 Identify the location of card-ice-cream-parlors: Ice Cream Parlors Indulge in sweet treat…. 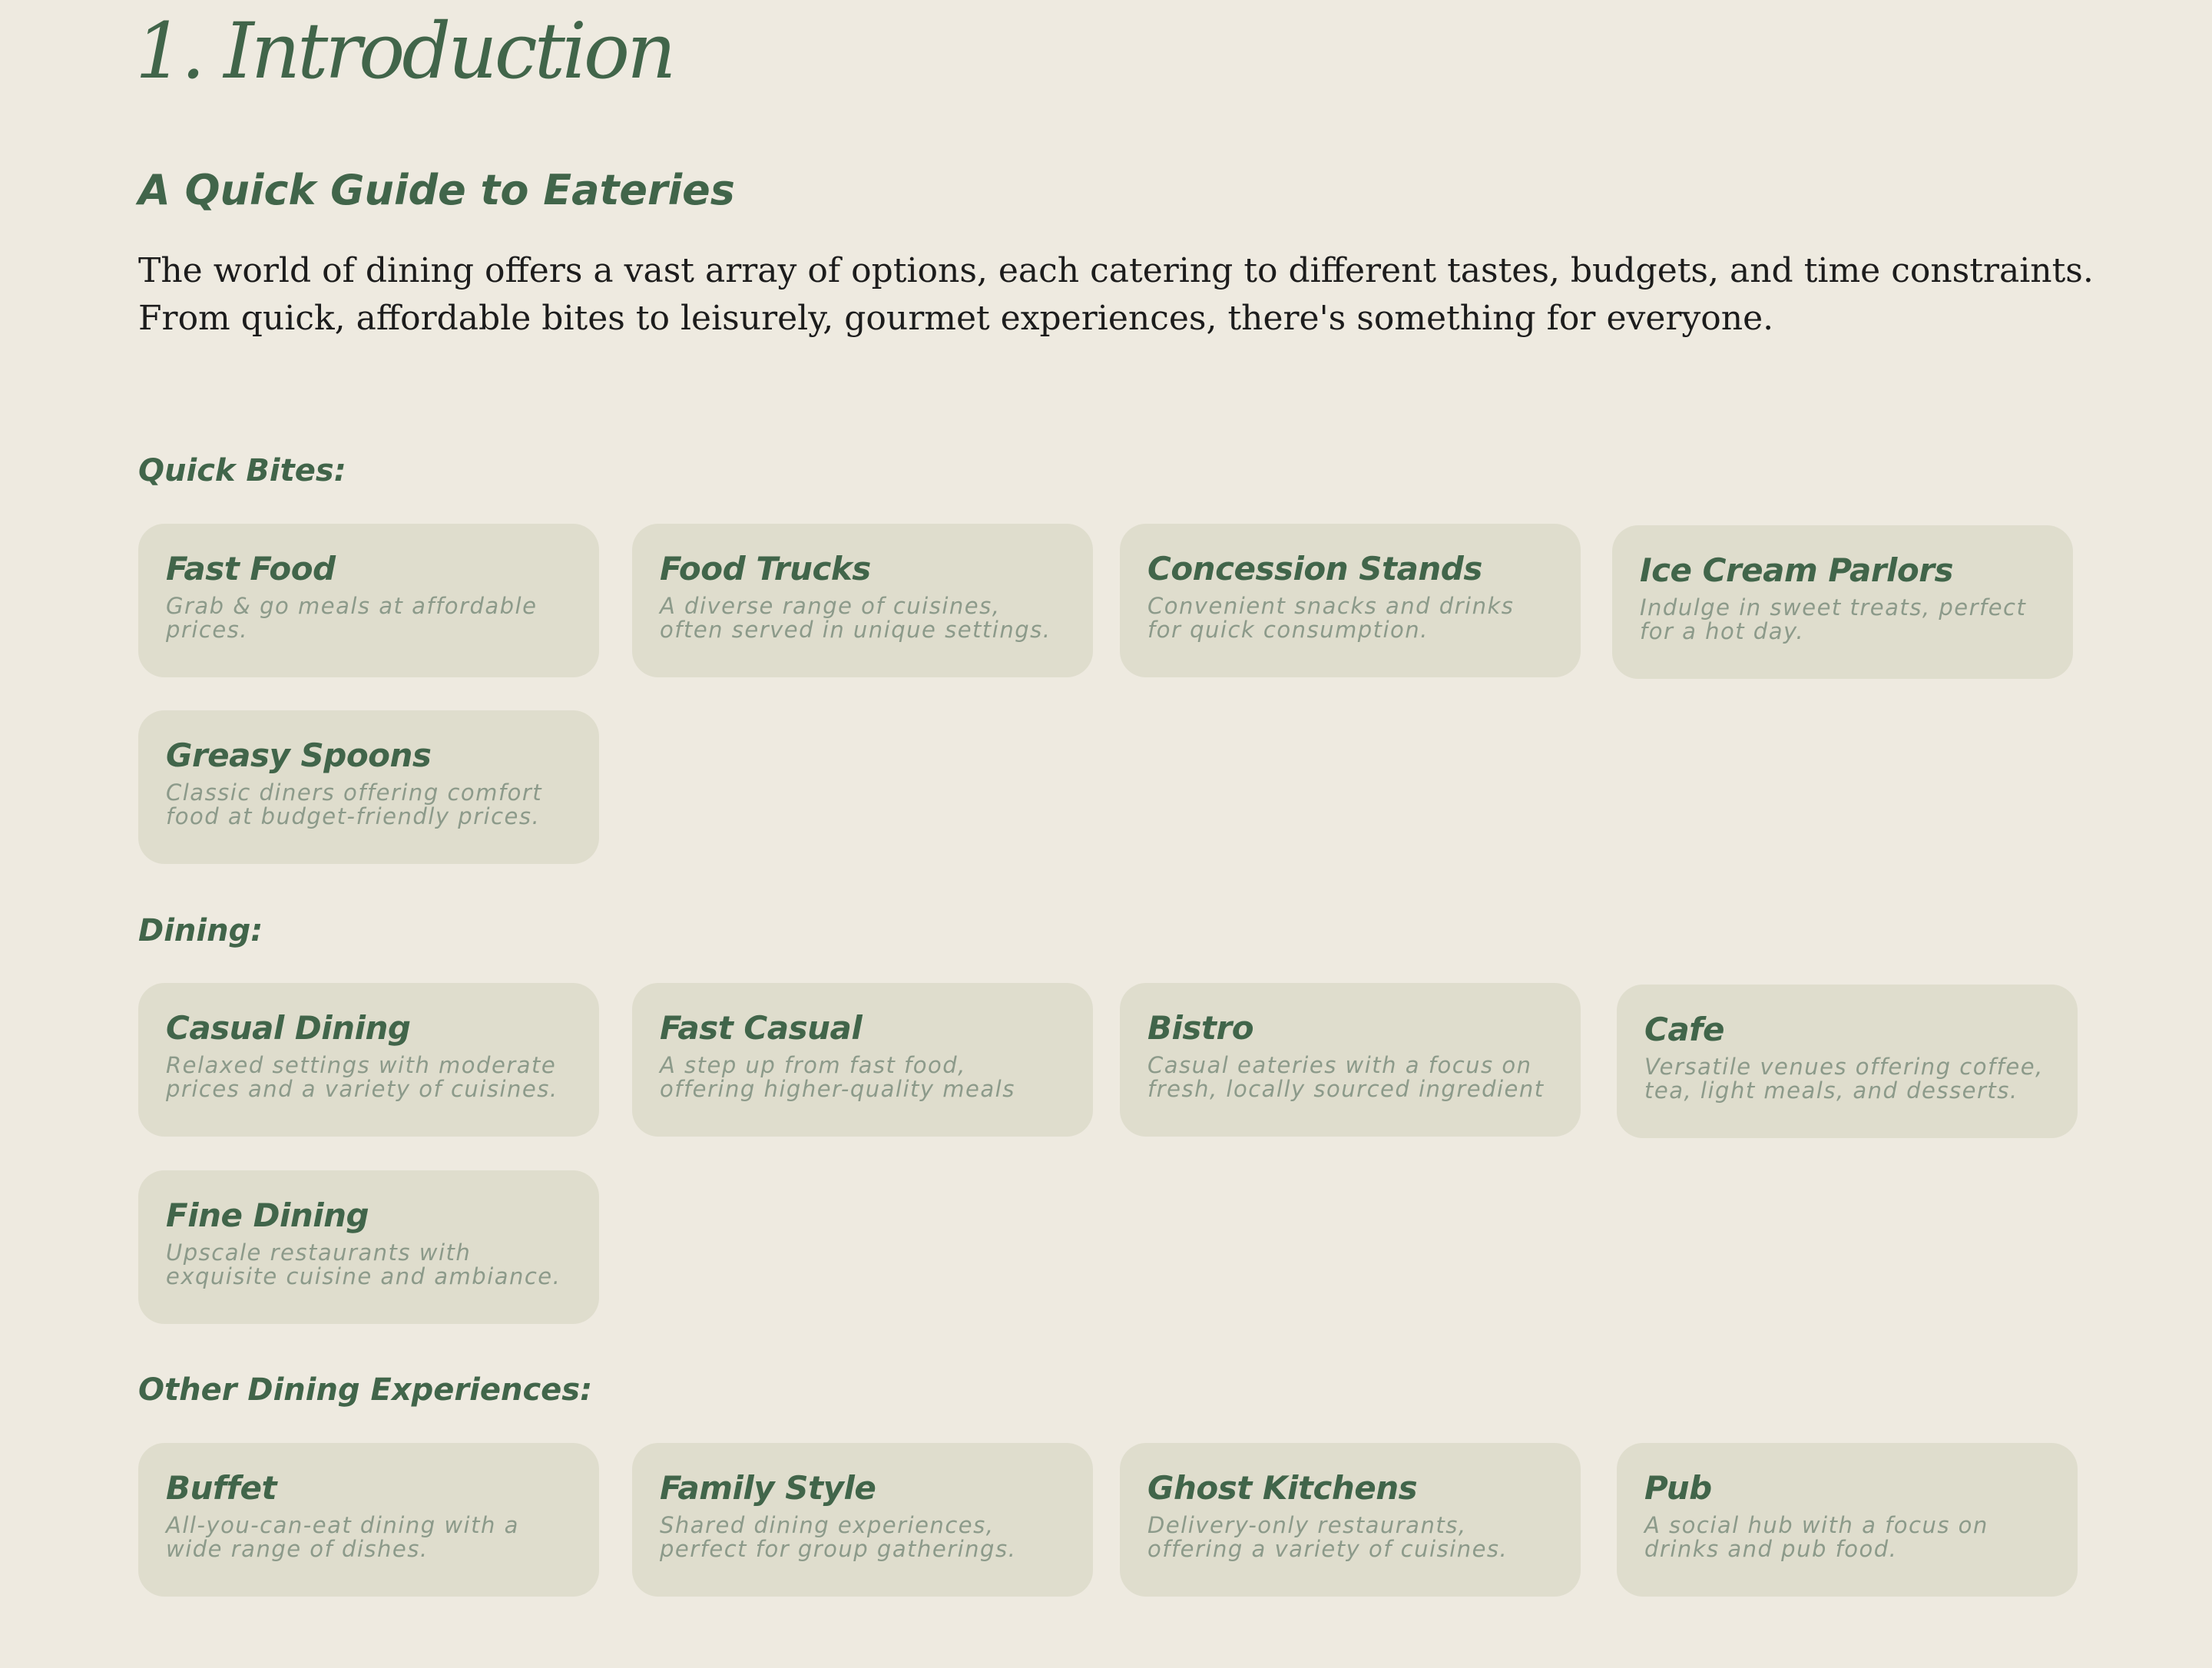
(1843, 602).